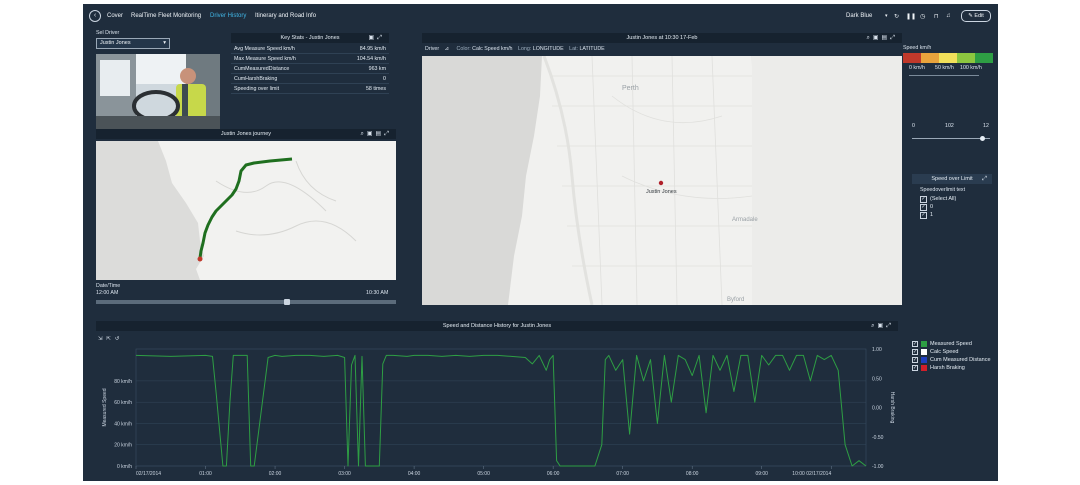 This screenshot has width=1080, height=485. Describe the element at coordinates (483, 474) in the screenshot. I see `x-tick-label: 05:00` at that location.